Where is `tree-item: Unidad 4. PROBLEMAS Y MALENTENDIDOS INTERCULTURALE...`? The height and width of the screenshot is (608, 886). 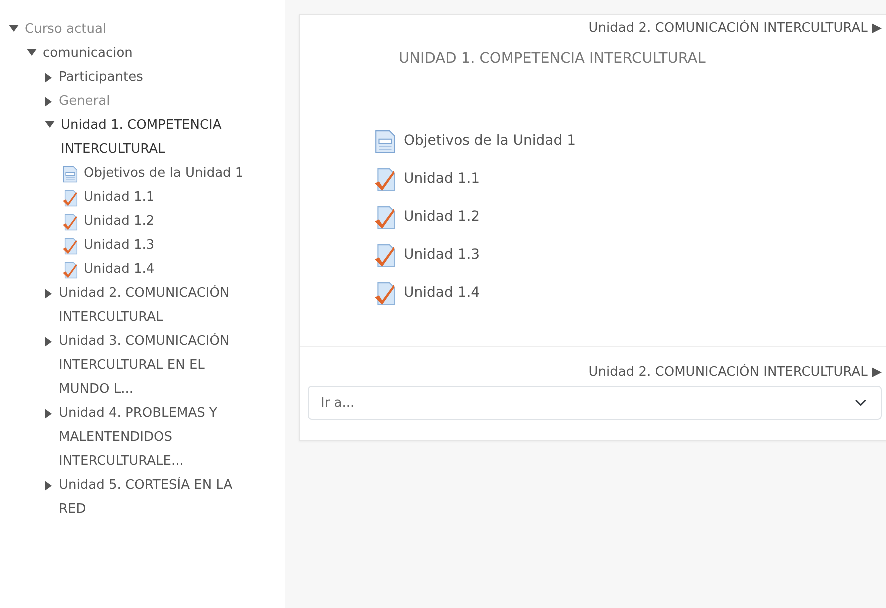 tree-item: Unidad 4. PROBLEMAS Y MALENTENDIDOS INTERCULTURALE... is located at coordinates (159, 438).